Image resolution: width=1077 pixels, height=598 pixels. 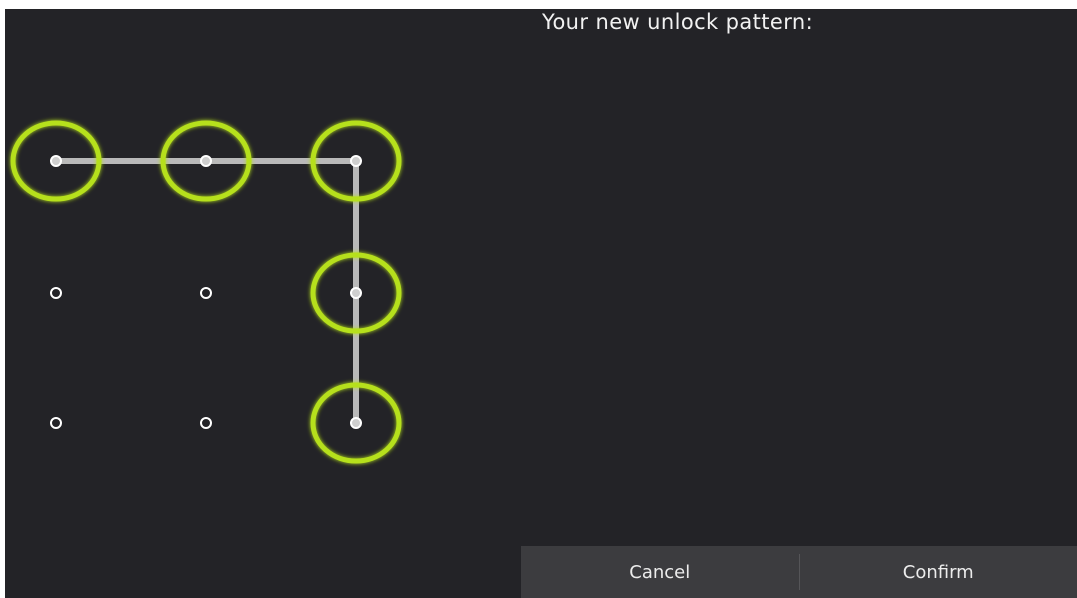 I want to click on page-title: Your new unlock pattern:, so click(x=678, y=22).